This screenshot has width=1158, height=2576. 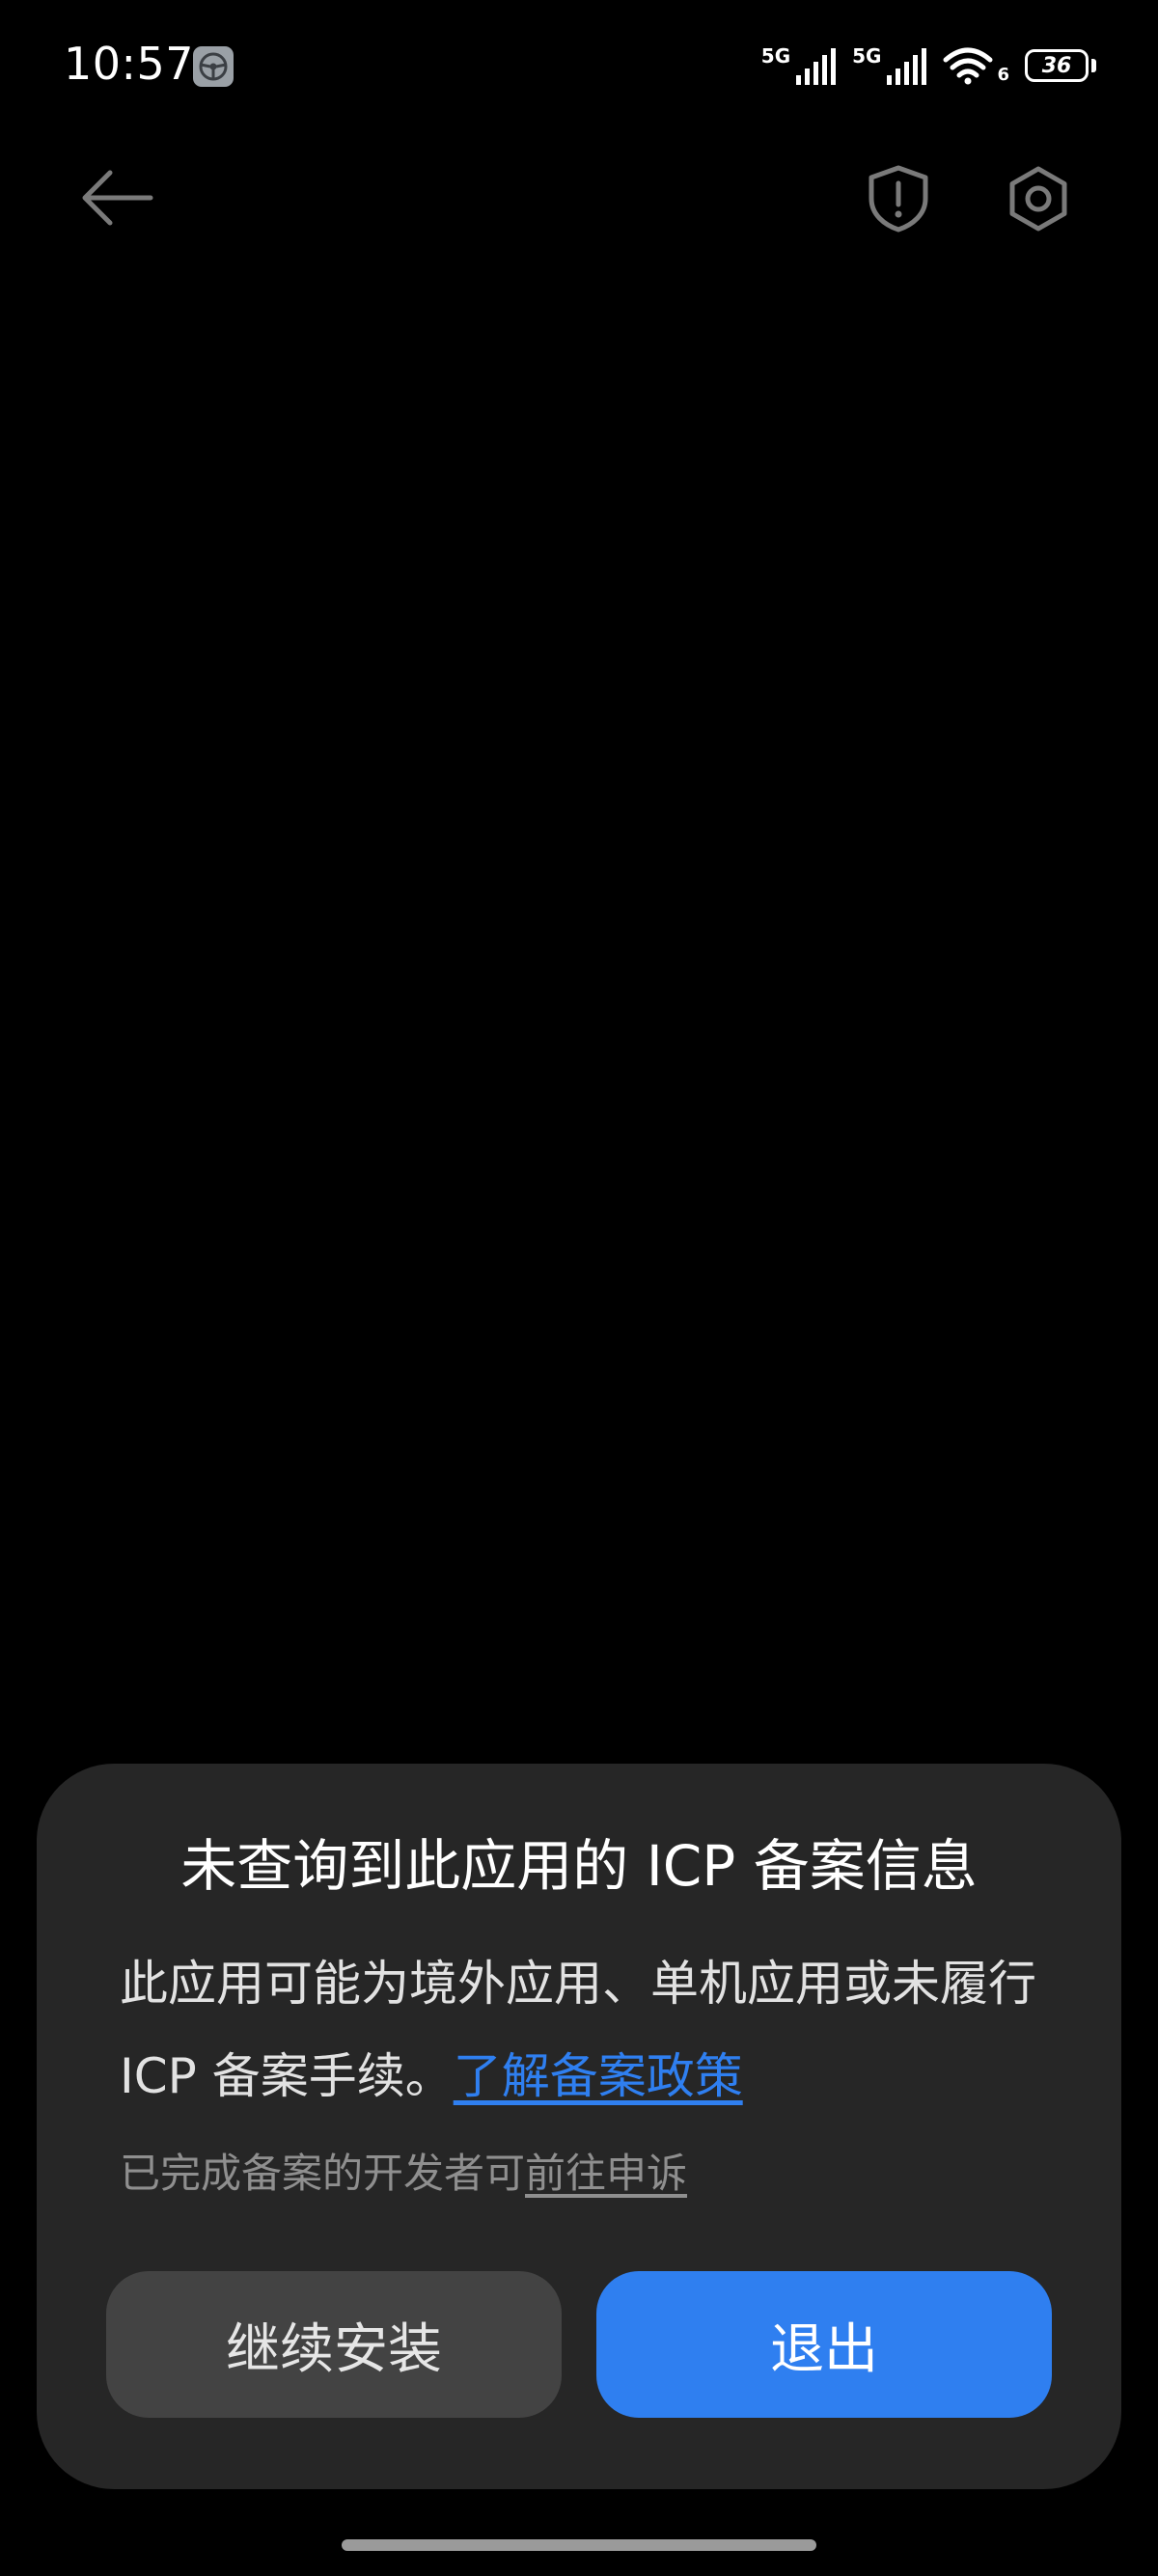 I want to click on battery-cap, so click(x=1093, y=65).